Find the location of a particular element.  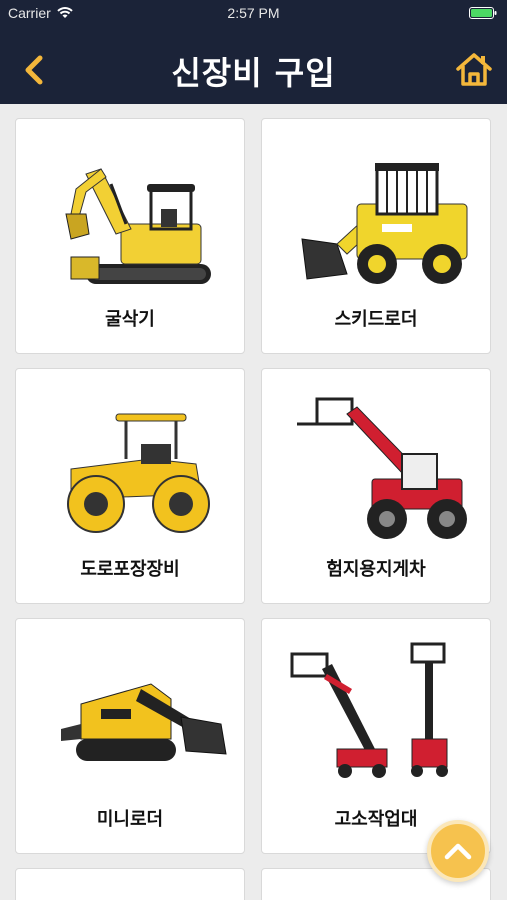

excavator-illustration is located at coordinates (138, 226).